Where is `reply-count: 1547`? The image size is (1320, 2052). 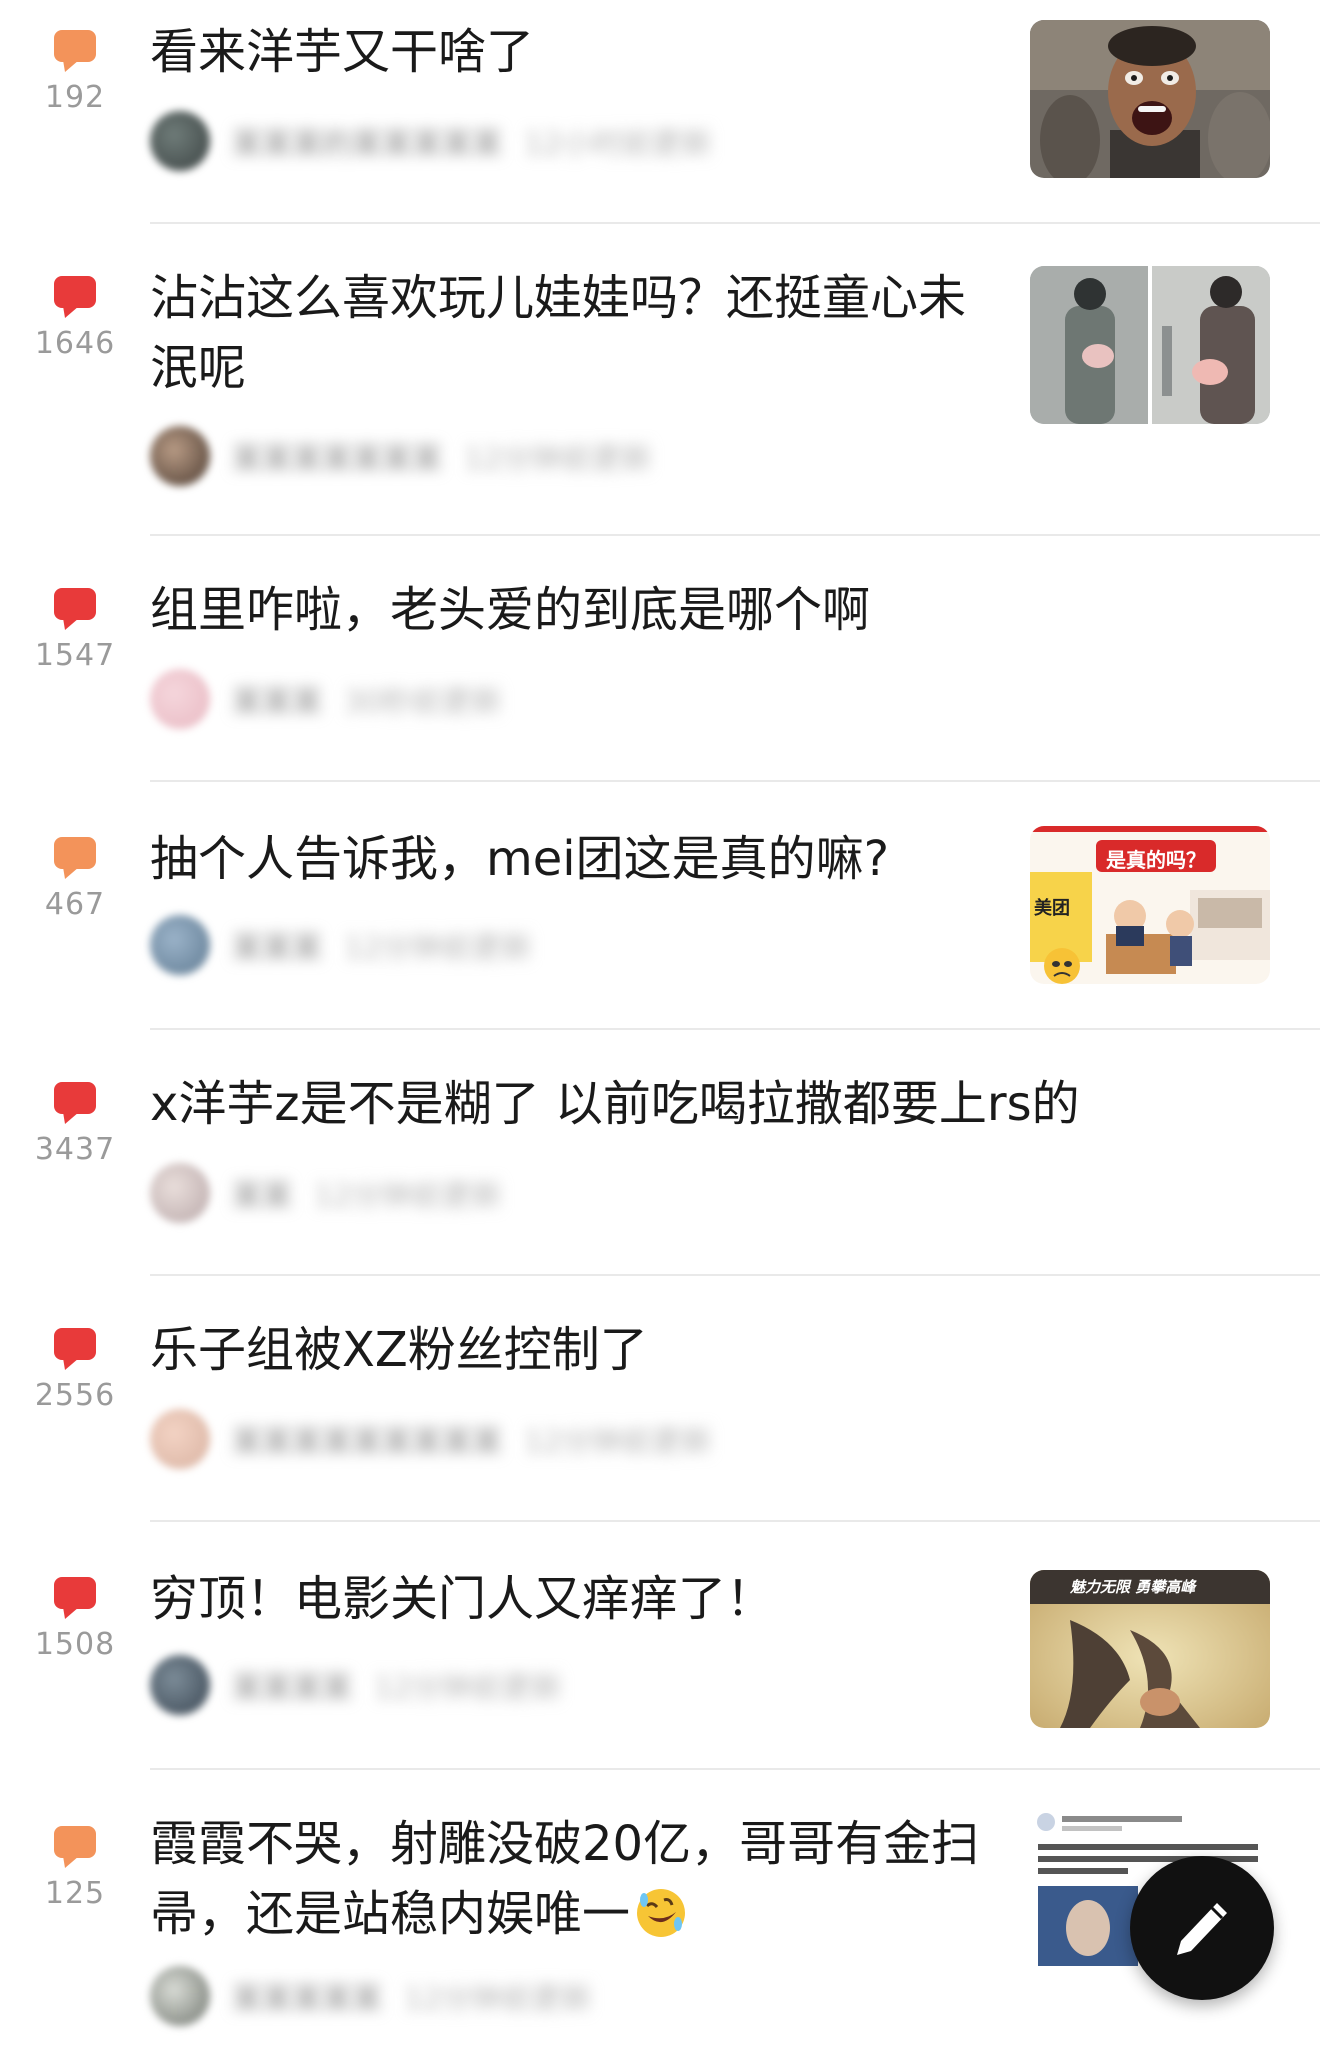 reply-count: 1547 is located at coordinates (75, 655).